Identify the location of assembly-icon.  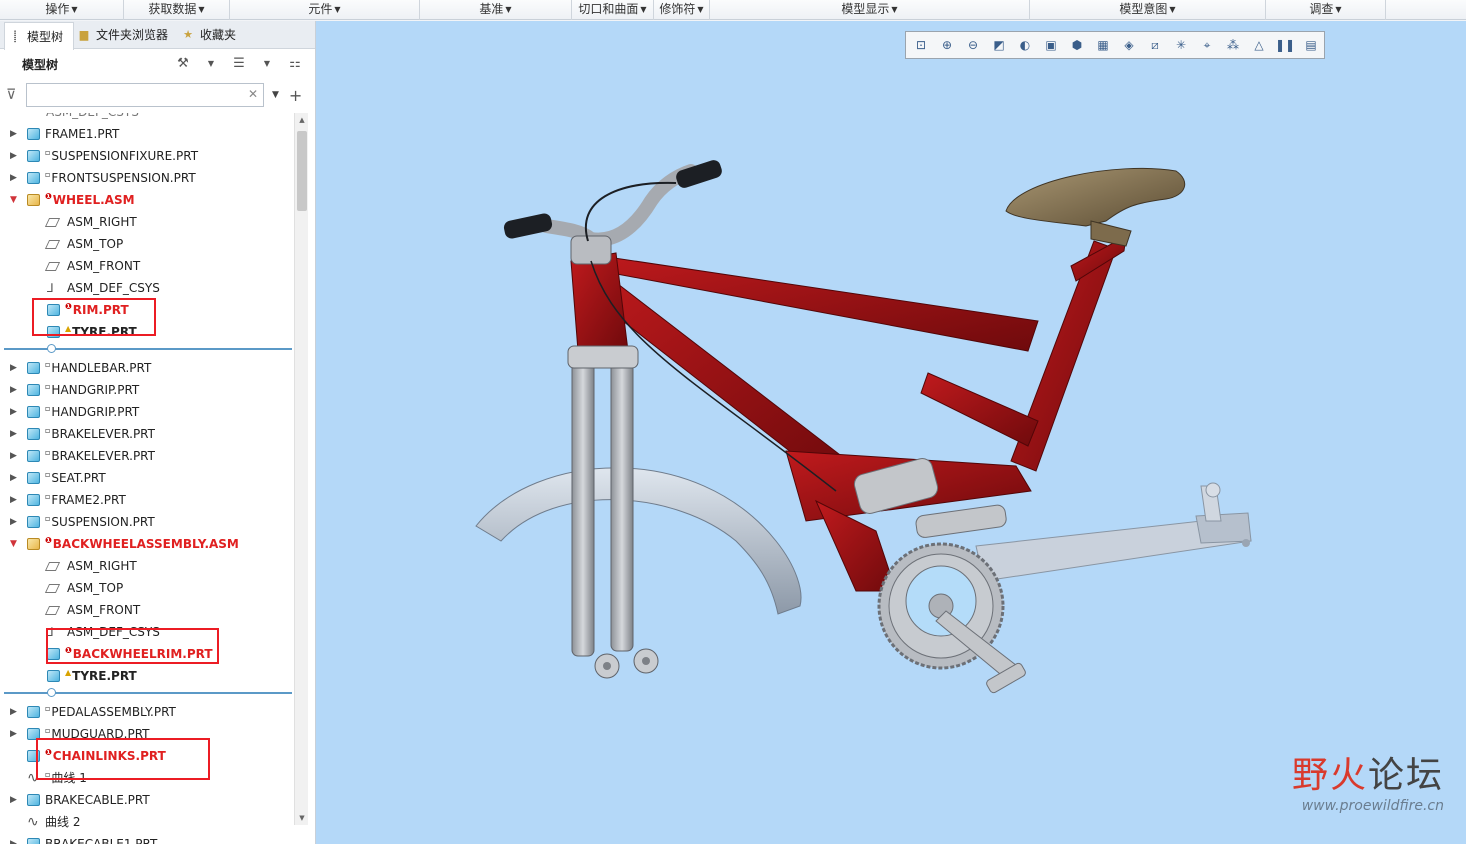
(33, 544).